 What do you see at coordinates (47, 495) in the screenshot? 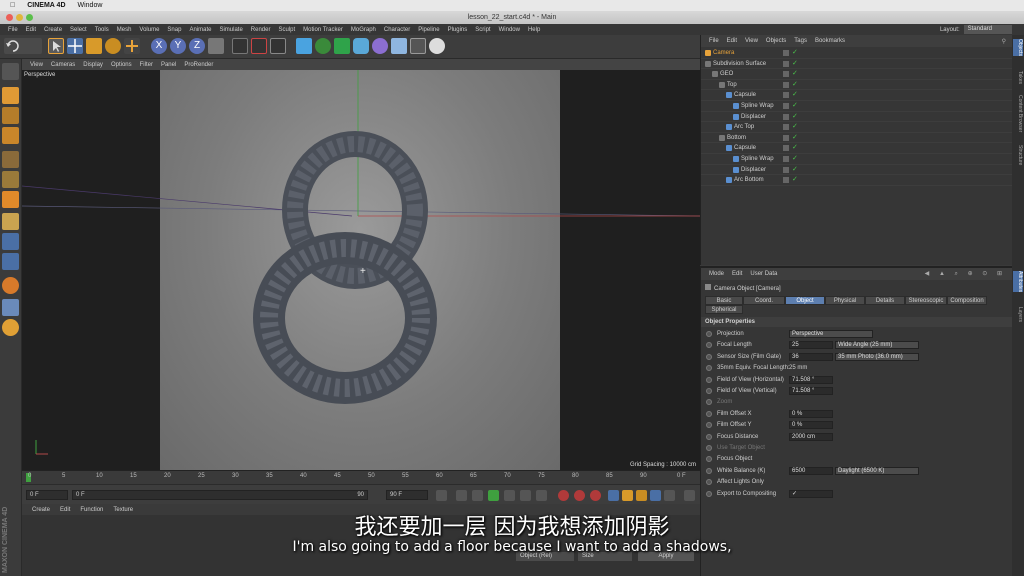
I see `start-frame-field: 0 F` at bounding box center [47, 495].